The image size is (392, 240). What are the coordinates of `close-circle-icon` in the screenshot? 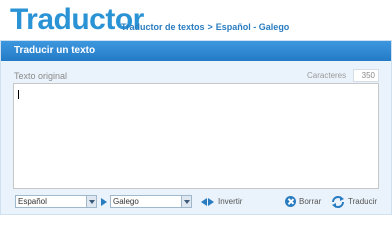 It's located at (290, 202).